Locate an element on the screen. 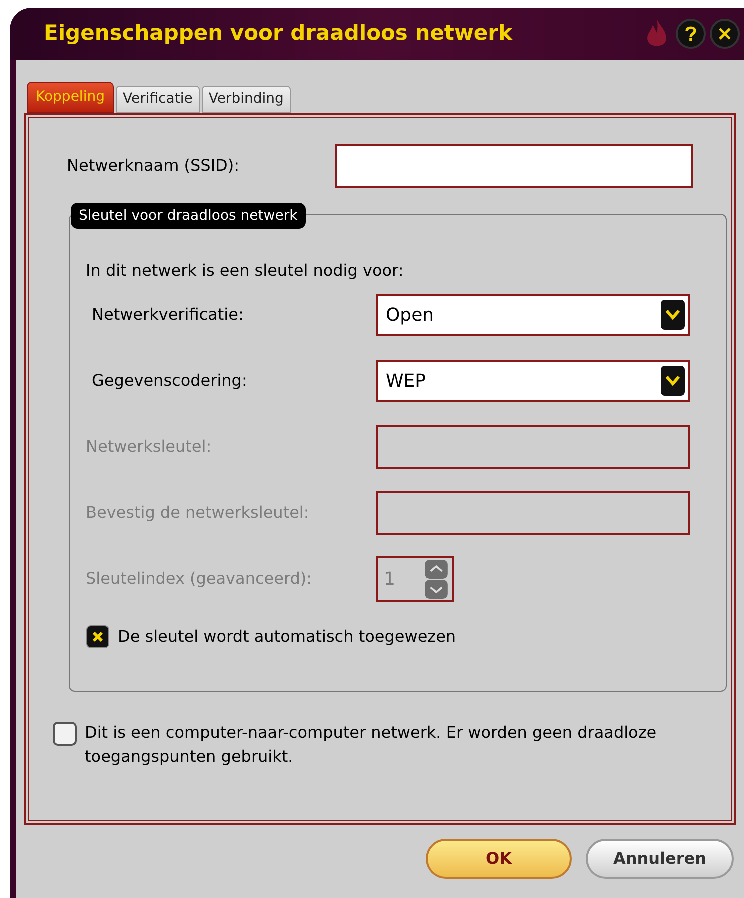 This screenshot has width=744, height=898. dropdown: Open is located at coordinates (533, 315).